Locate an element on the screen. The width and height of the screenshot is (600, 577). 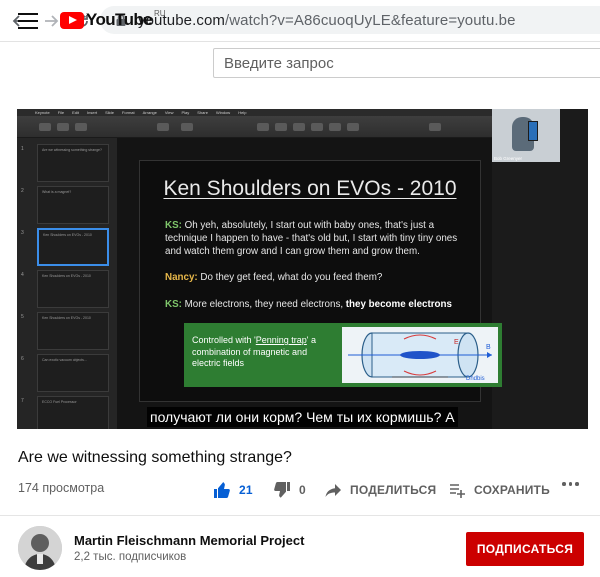
like-button: 21 is located at coordinates (233, 490).